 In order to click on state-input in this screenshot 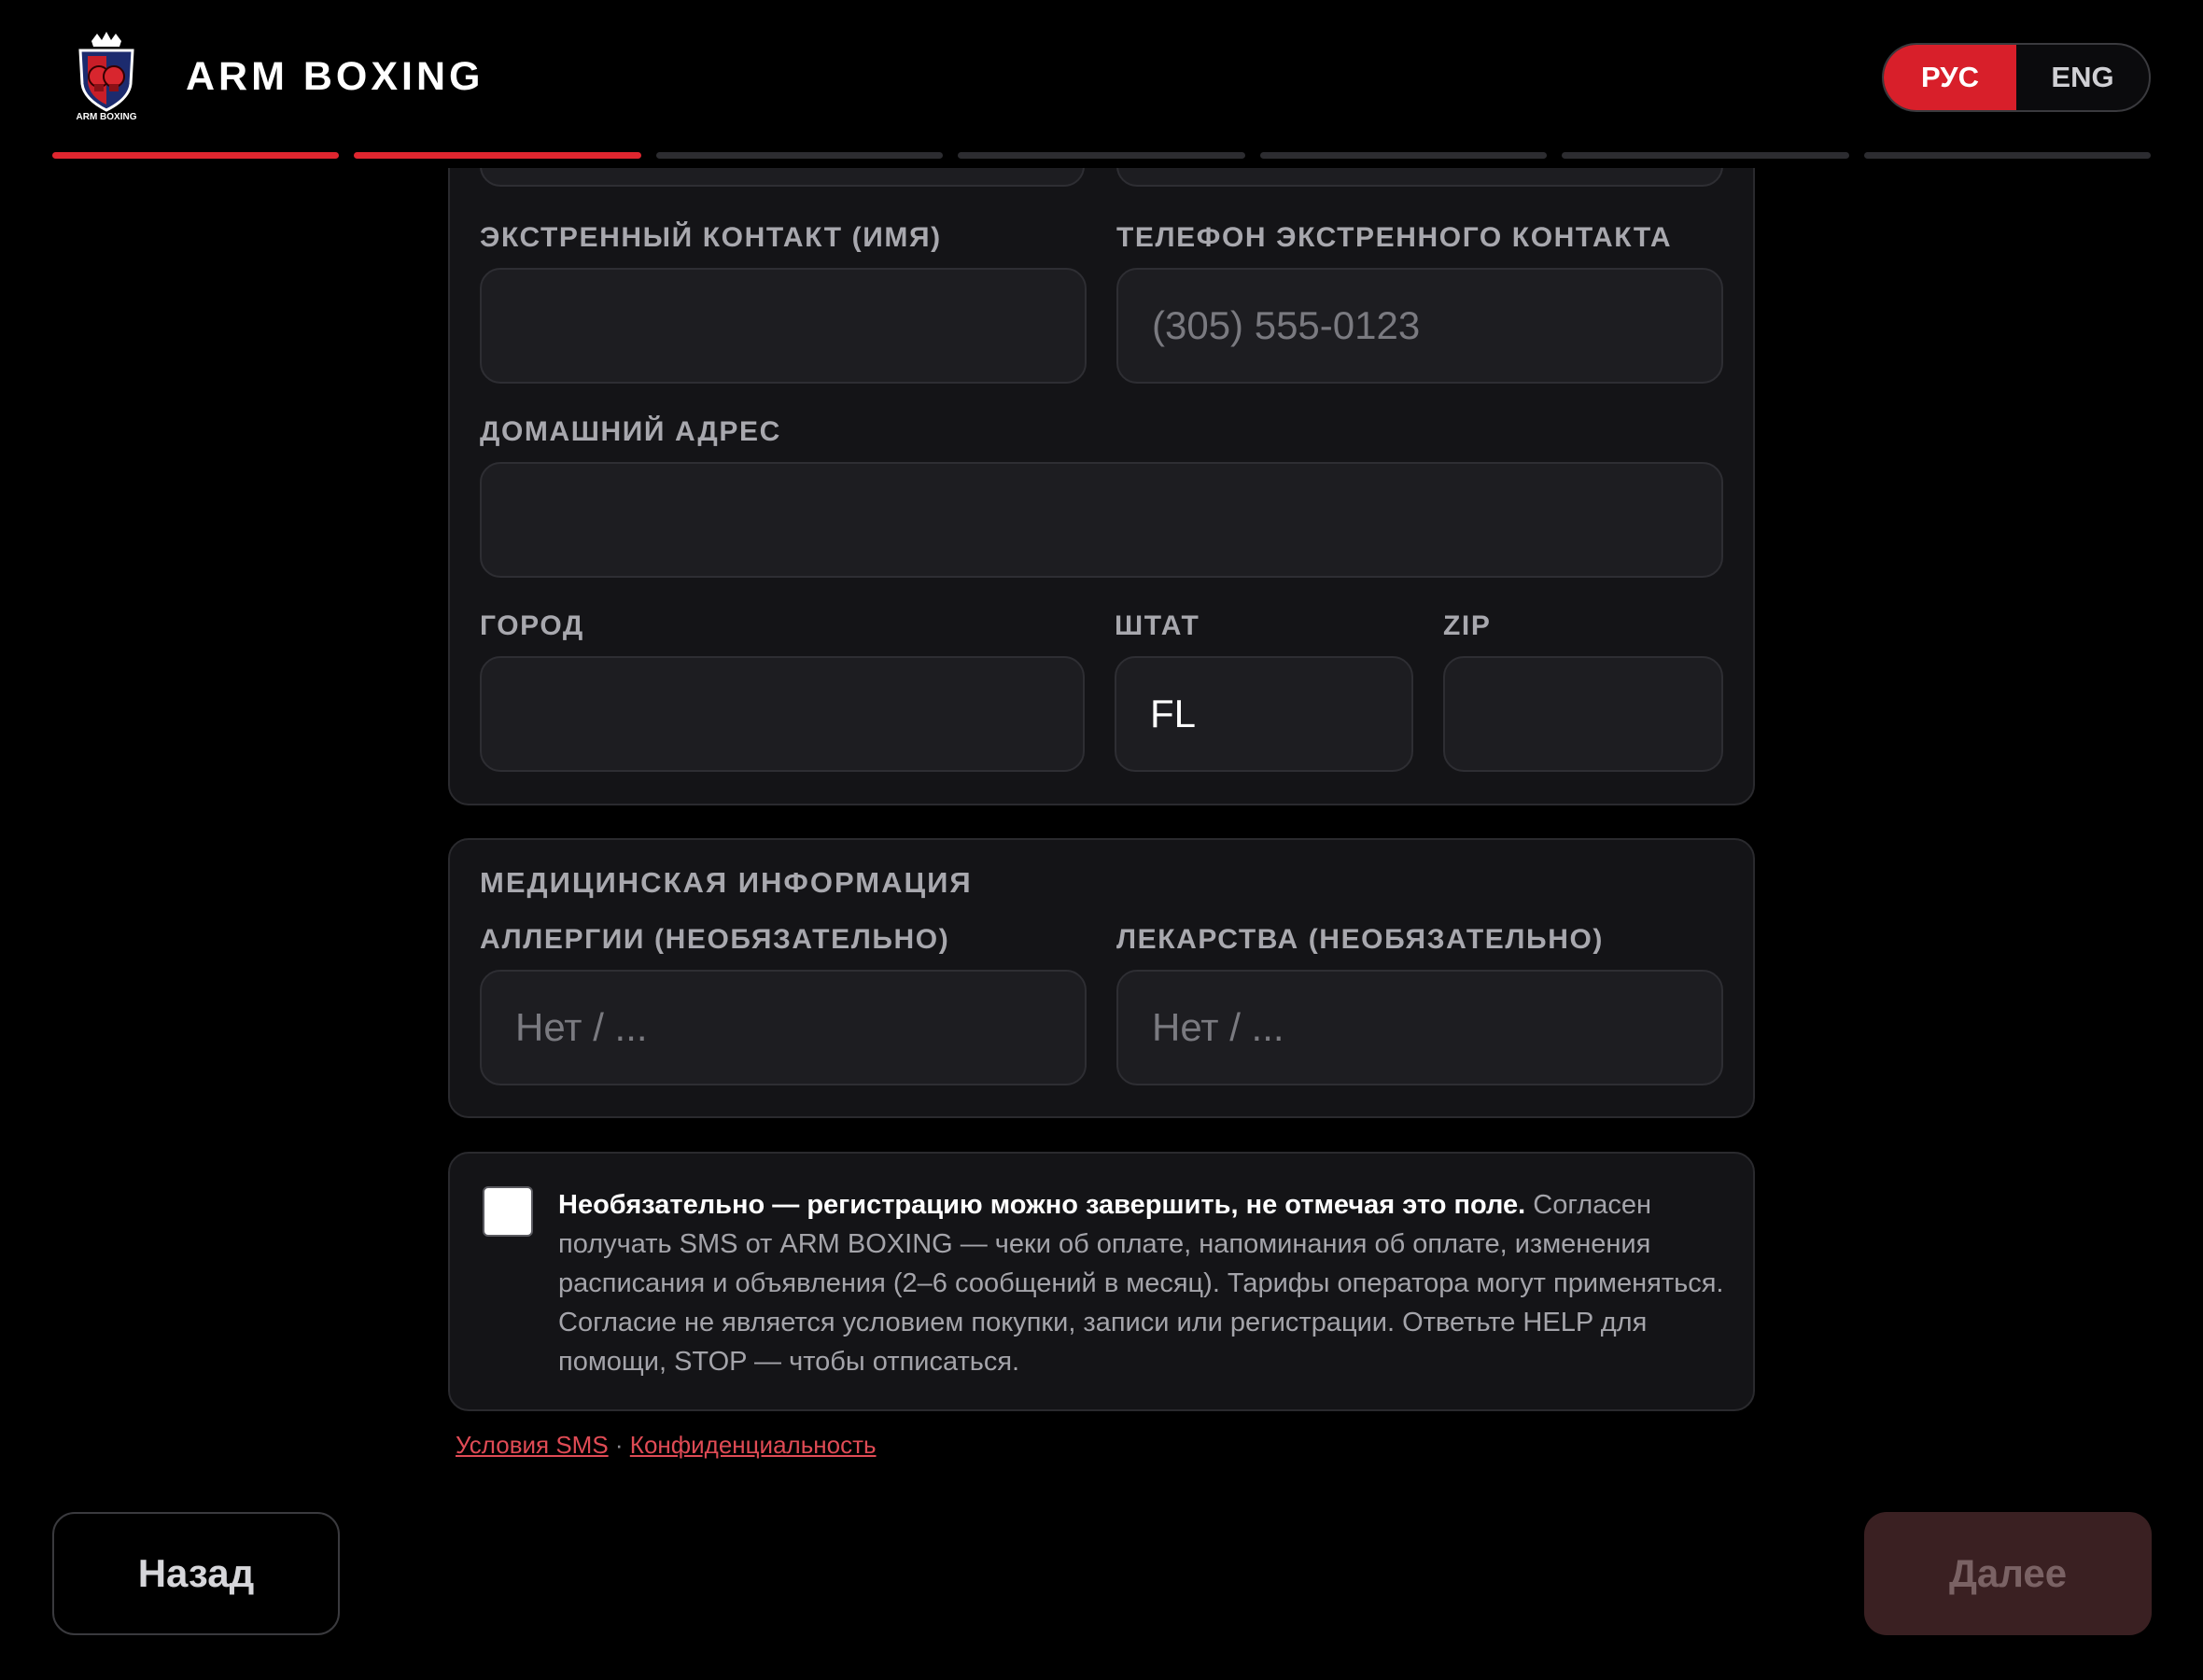, I will do `click(1264, 714)`.